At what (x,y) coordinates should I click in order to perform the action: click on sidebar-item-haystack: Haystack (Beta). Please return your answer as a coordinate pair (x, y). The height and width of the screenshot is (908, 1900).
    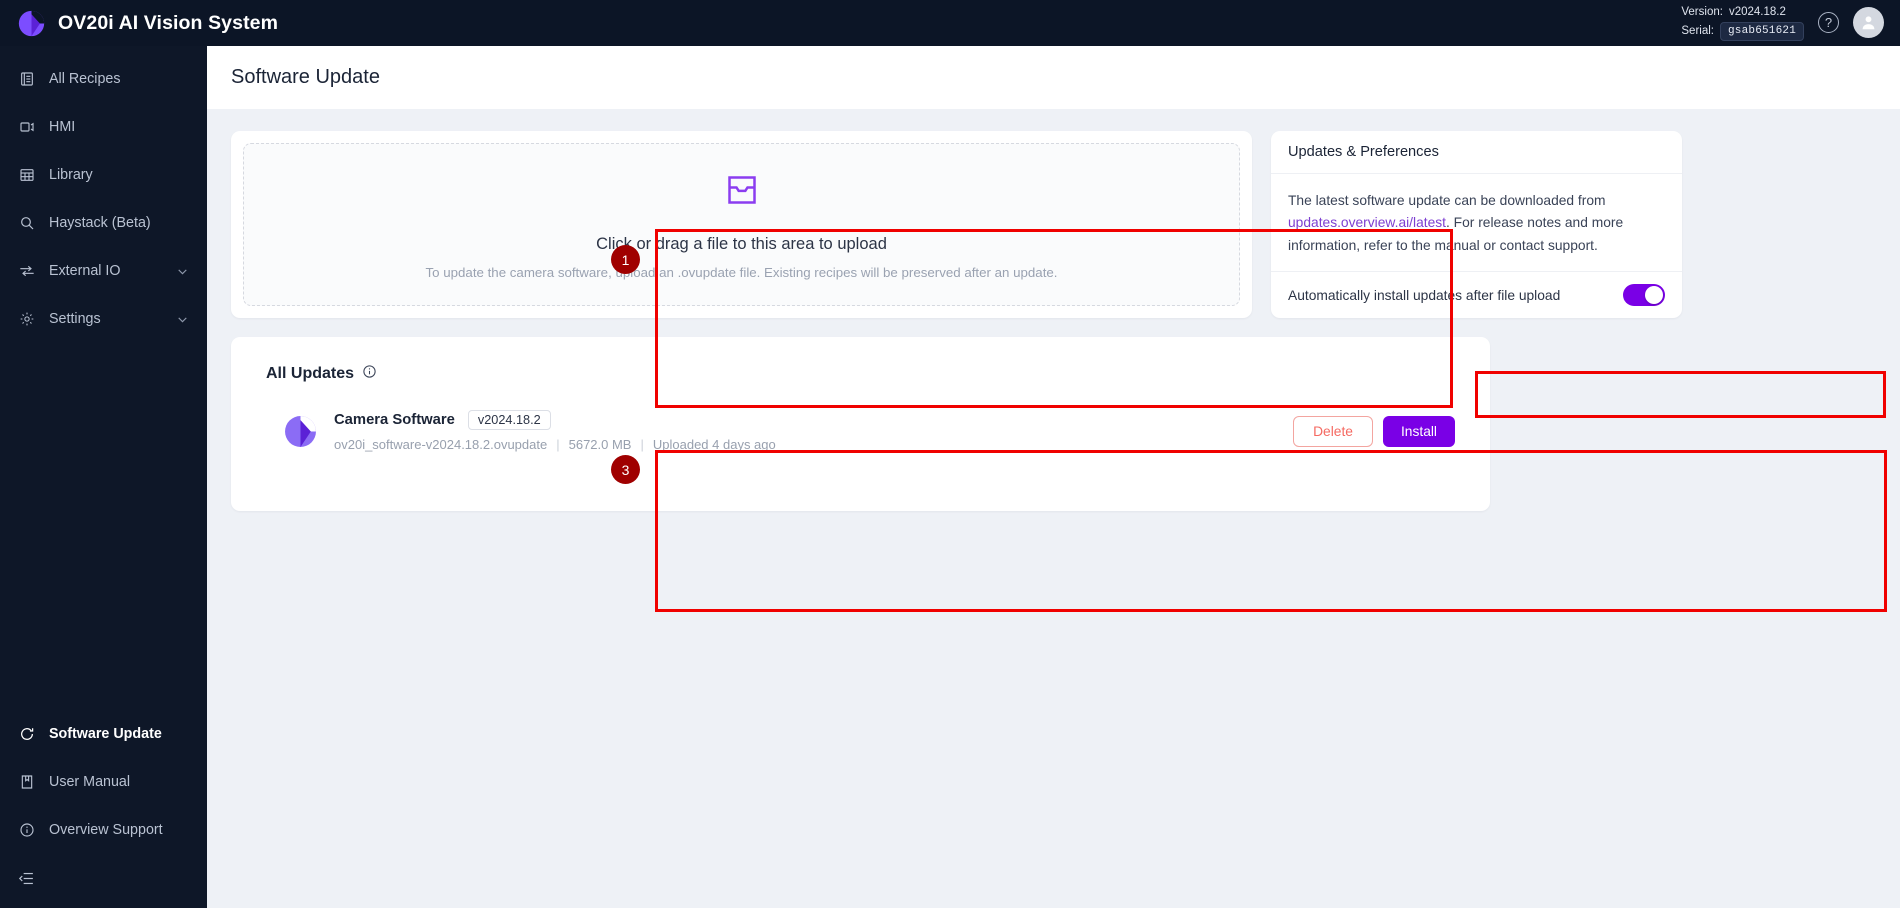
    Looking at the image, I should click on (103, 223).